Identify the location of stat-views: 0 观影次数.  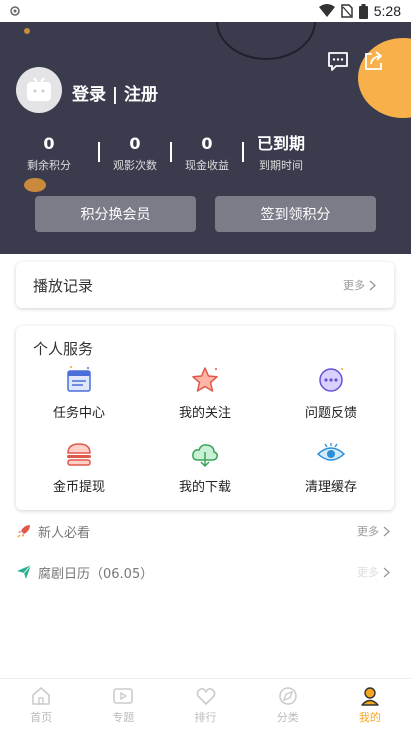
(135, 153).